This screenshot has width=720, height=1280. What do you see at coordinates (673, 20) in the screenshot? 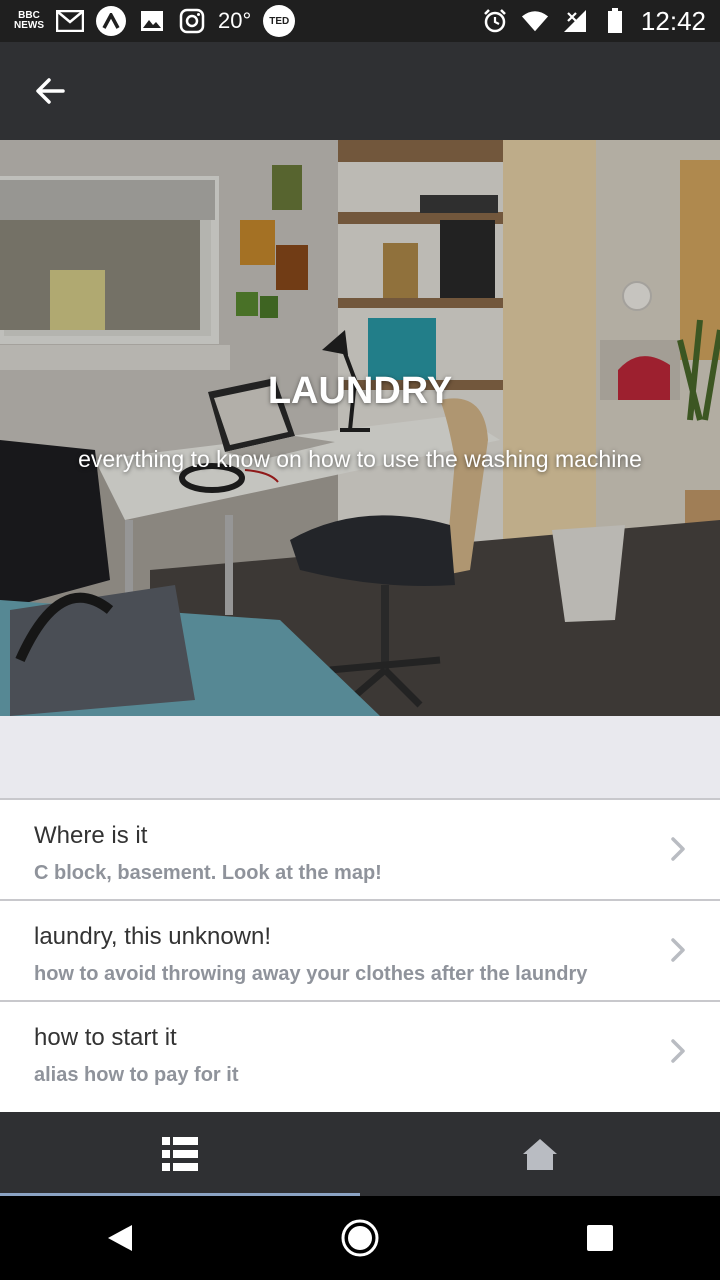
I see `clock: 12:42` at bounding box center [673, 20].